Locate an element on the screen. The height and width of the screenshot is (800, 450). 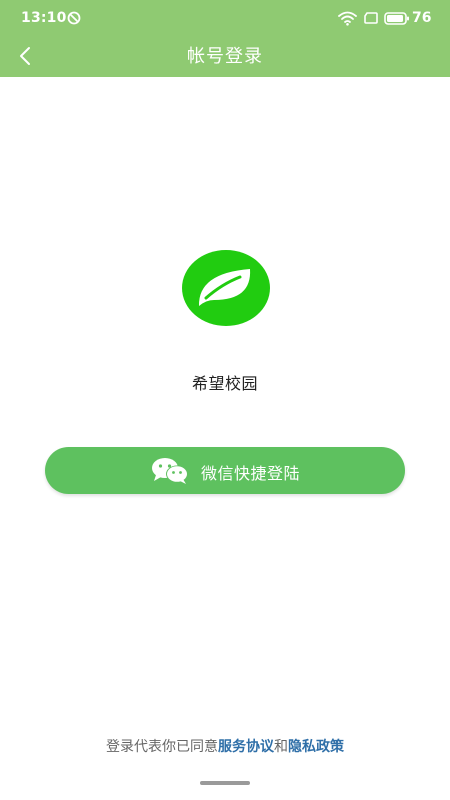
battery-level: 76 is located at coordinates (422, 18).